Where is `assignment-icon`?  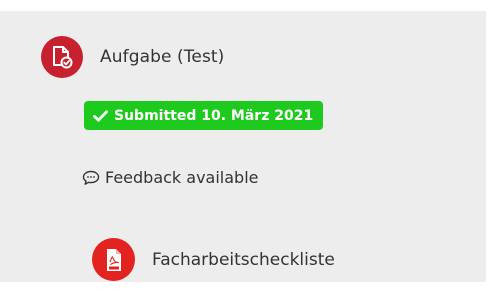 assignment-icon is located at coordinates (62, 57).